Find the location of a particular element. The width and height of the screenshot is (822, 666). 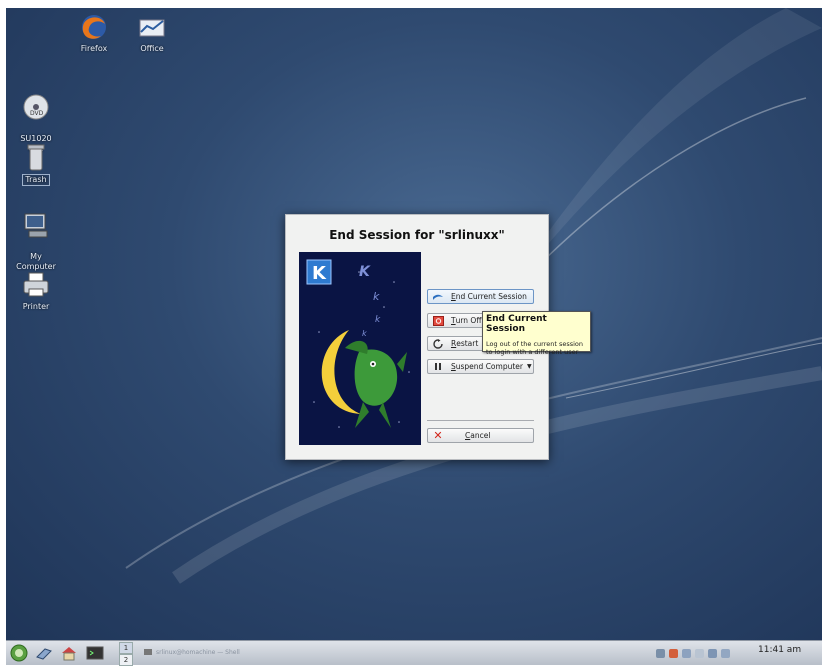

virtual-desktop-pager: 1 2 is located at coordinates (126, 654).